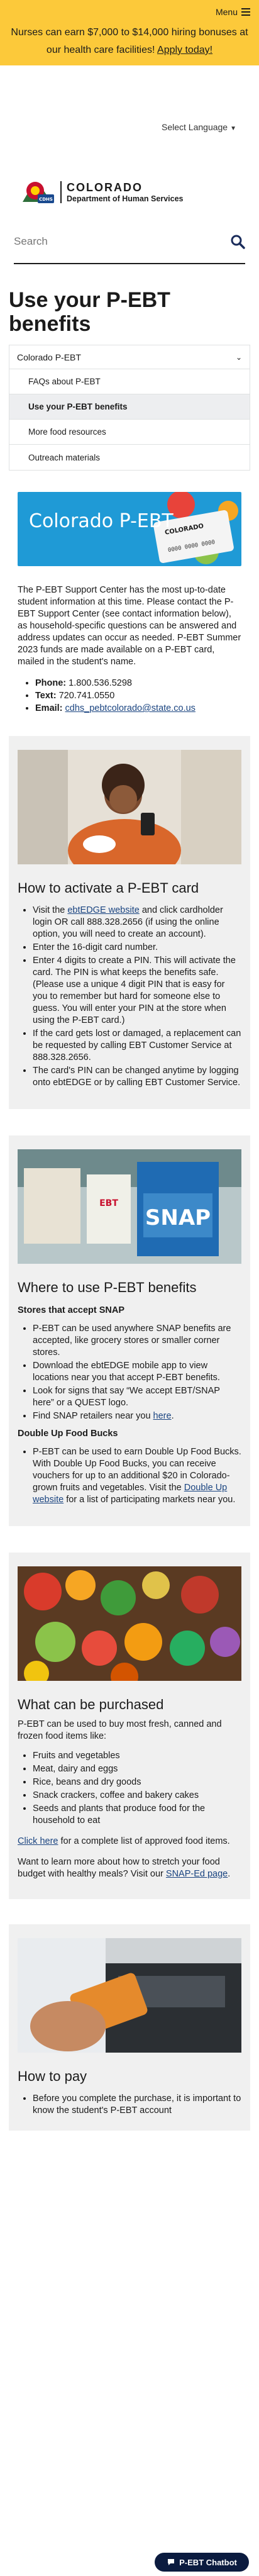 The height and width of the screenshot is (2576, 259). What do you see at coordinates (129, 432) in the screenshot?
I see `sidenav-item-food-resources: More food resources` at bounding box center [129, 432].